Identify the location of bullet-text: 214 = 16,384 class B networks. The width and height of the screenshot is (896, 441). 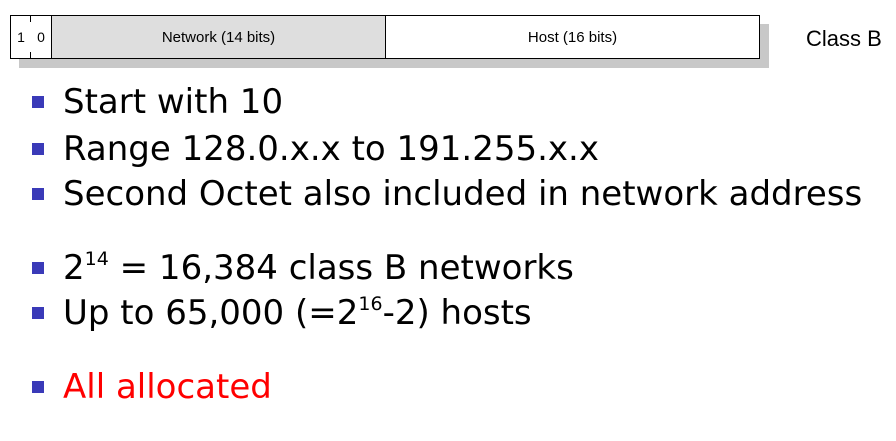
(318, 268).